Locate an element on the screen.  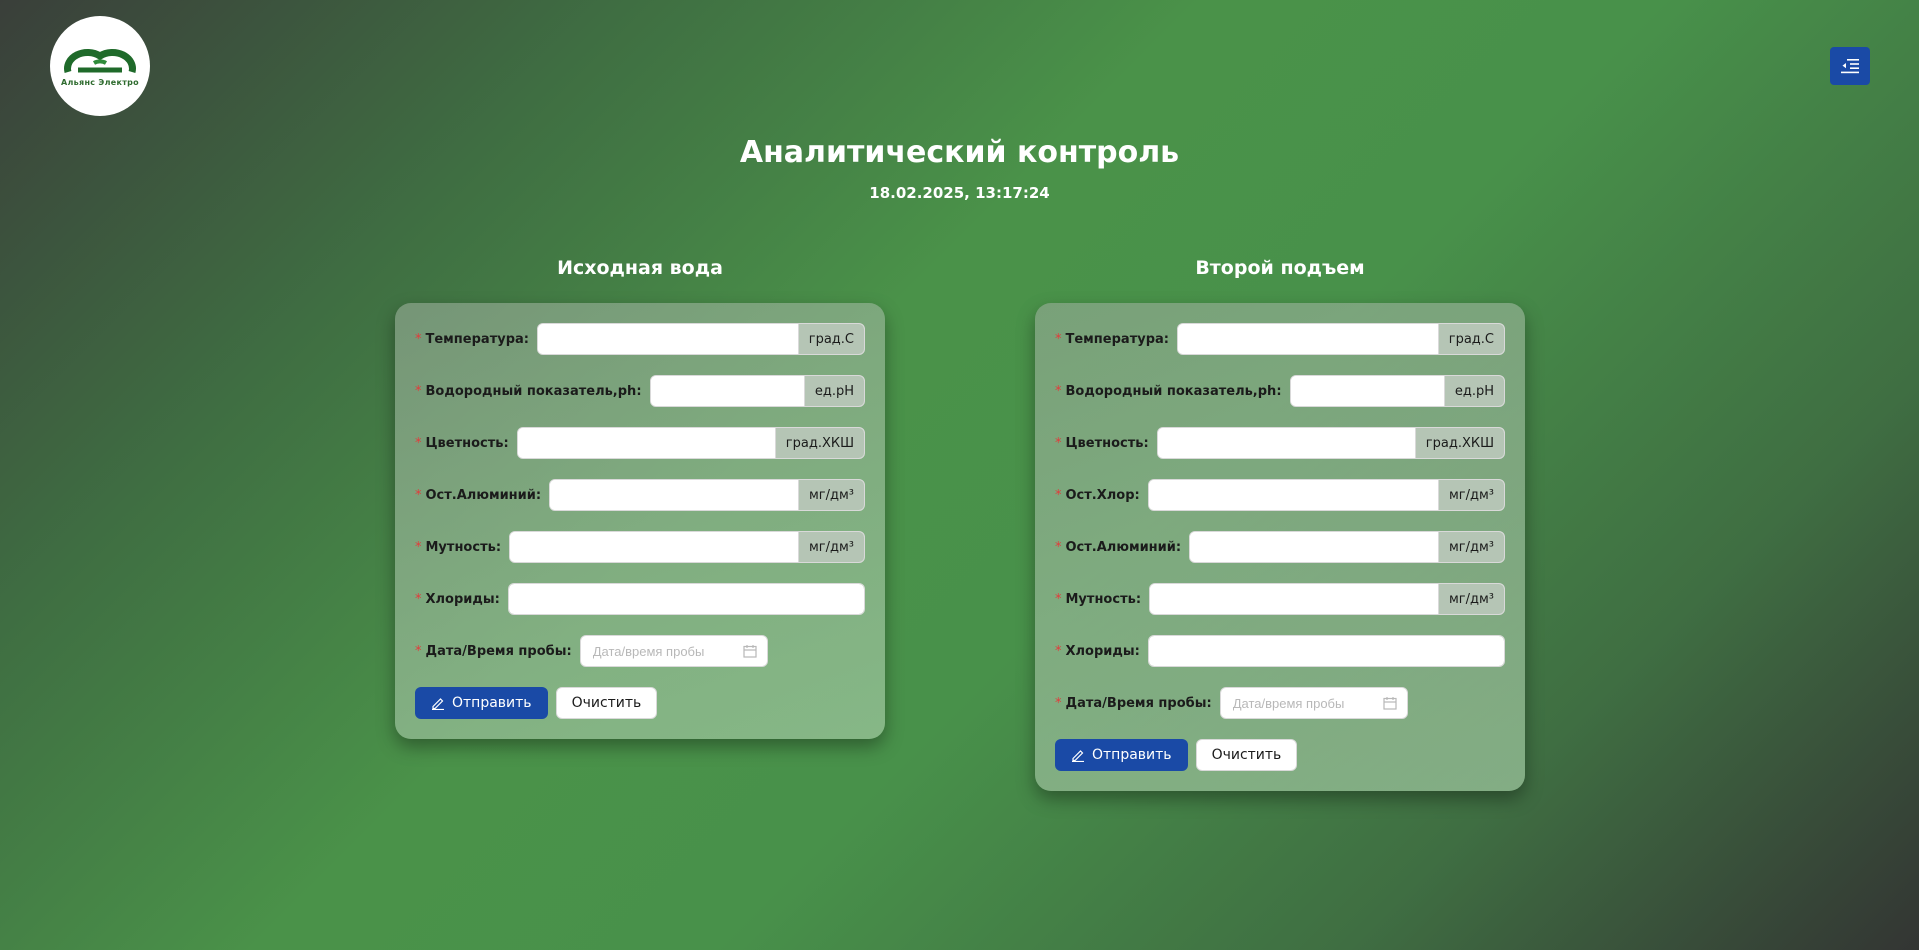
residual-chlorine-field: мг/дм³ is located at coordinates (1326, 495).